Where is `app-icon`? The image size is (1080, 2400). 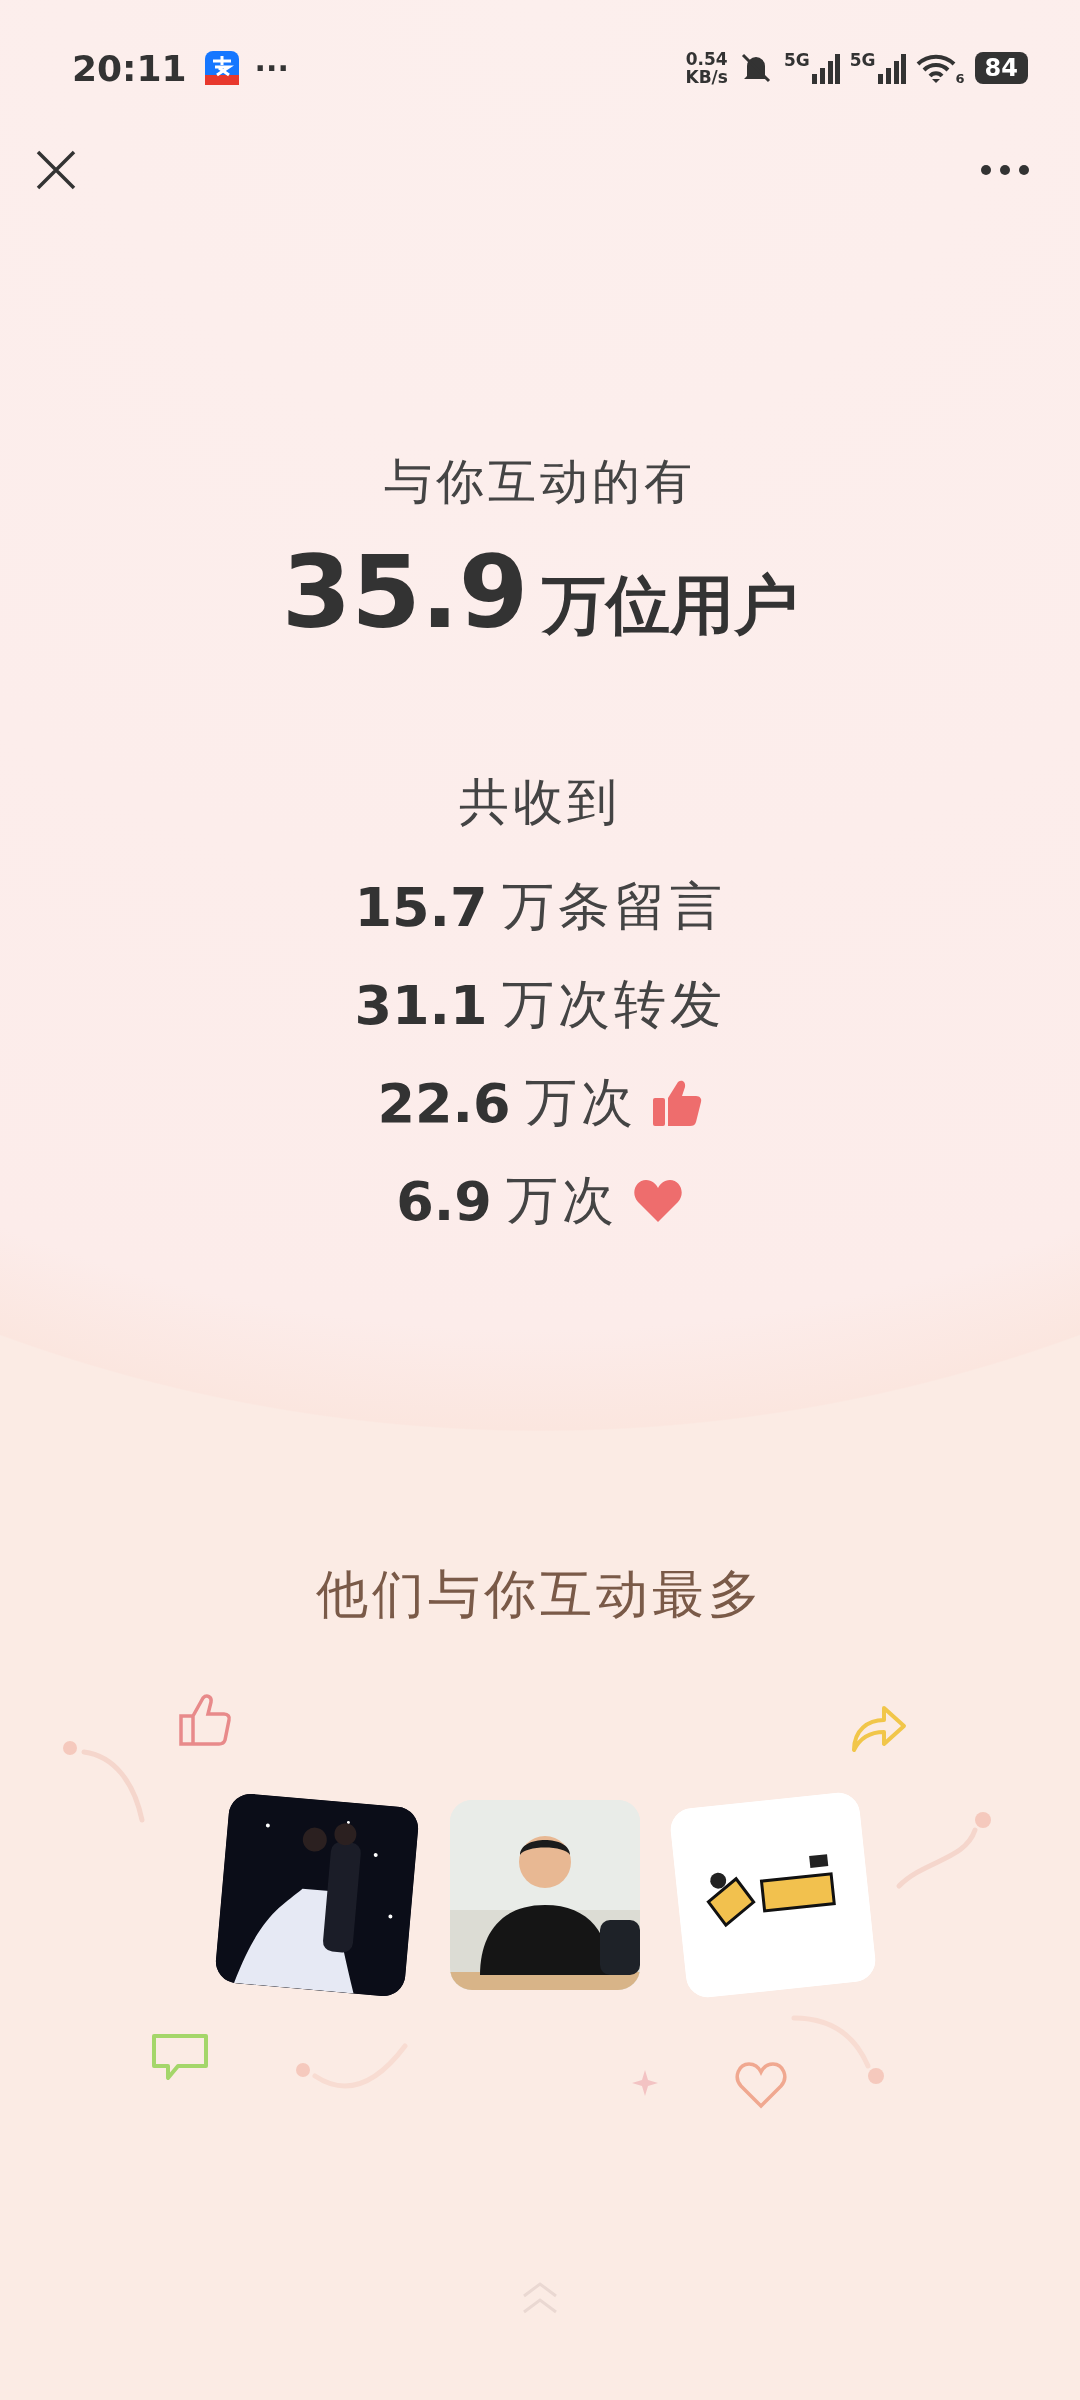 app-icon is located at coordinates (221, 68).